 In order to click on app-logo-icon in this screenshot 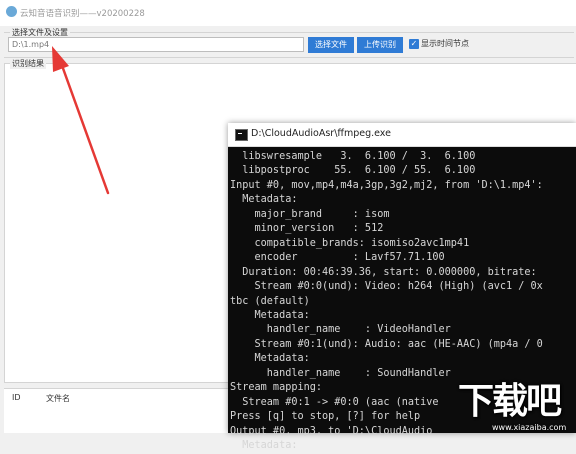, I will do `click(11, 11)`.